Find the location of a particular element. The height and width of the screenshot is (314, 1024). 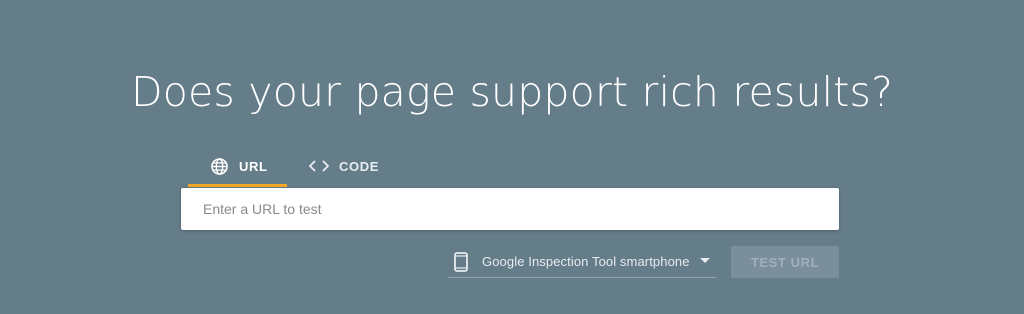

tab-code-label: CODE is located at coordinates (359, 166).